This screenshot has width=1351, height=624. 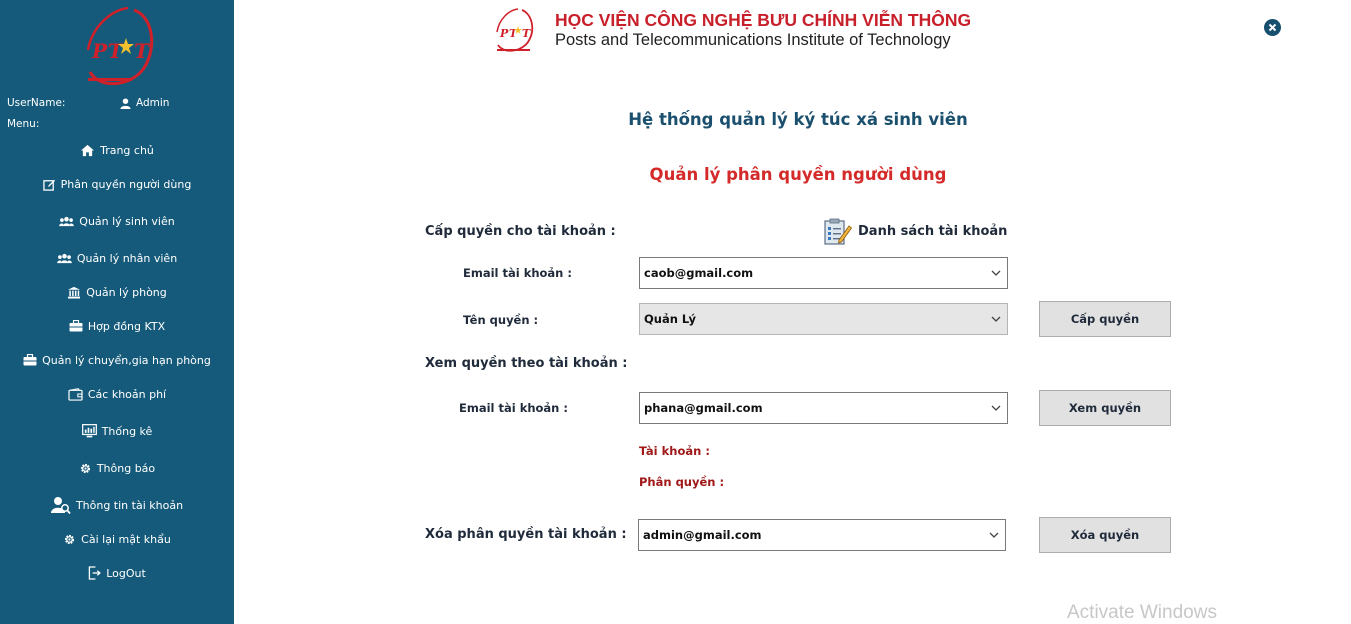 What do you see at coordinates (60, 505) in the screenshot?
I see `user-search-icon` at bounding box center [60, 505].